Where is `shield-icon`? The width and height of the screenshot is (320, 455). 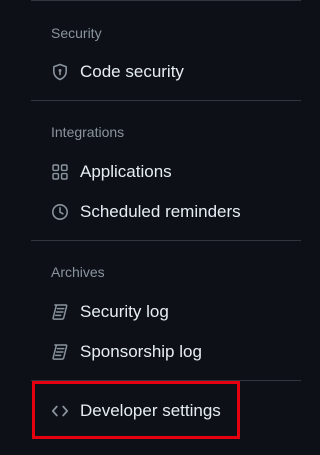 shield-icon is located at coordinates (60, 72).